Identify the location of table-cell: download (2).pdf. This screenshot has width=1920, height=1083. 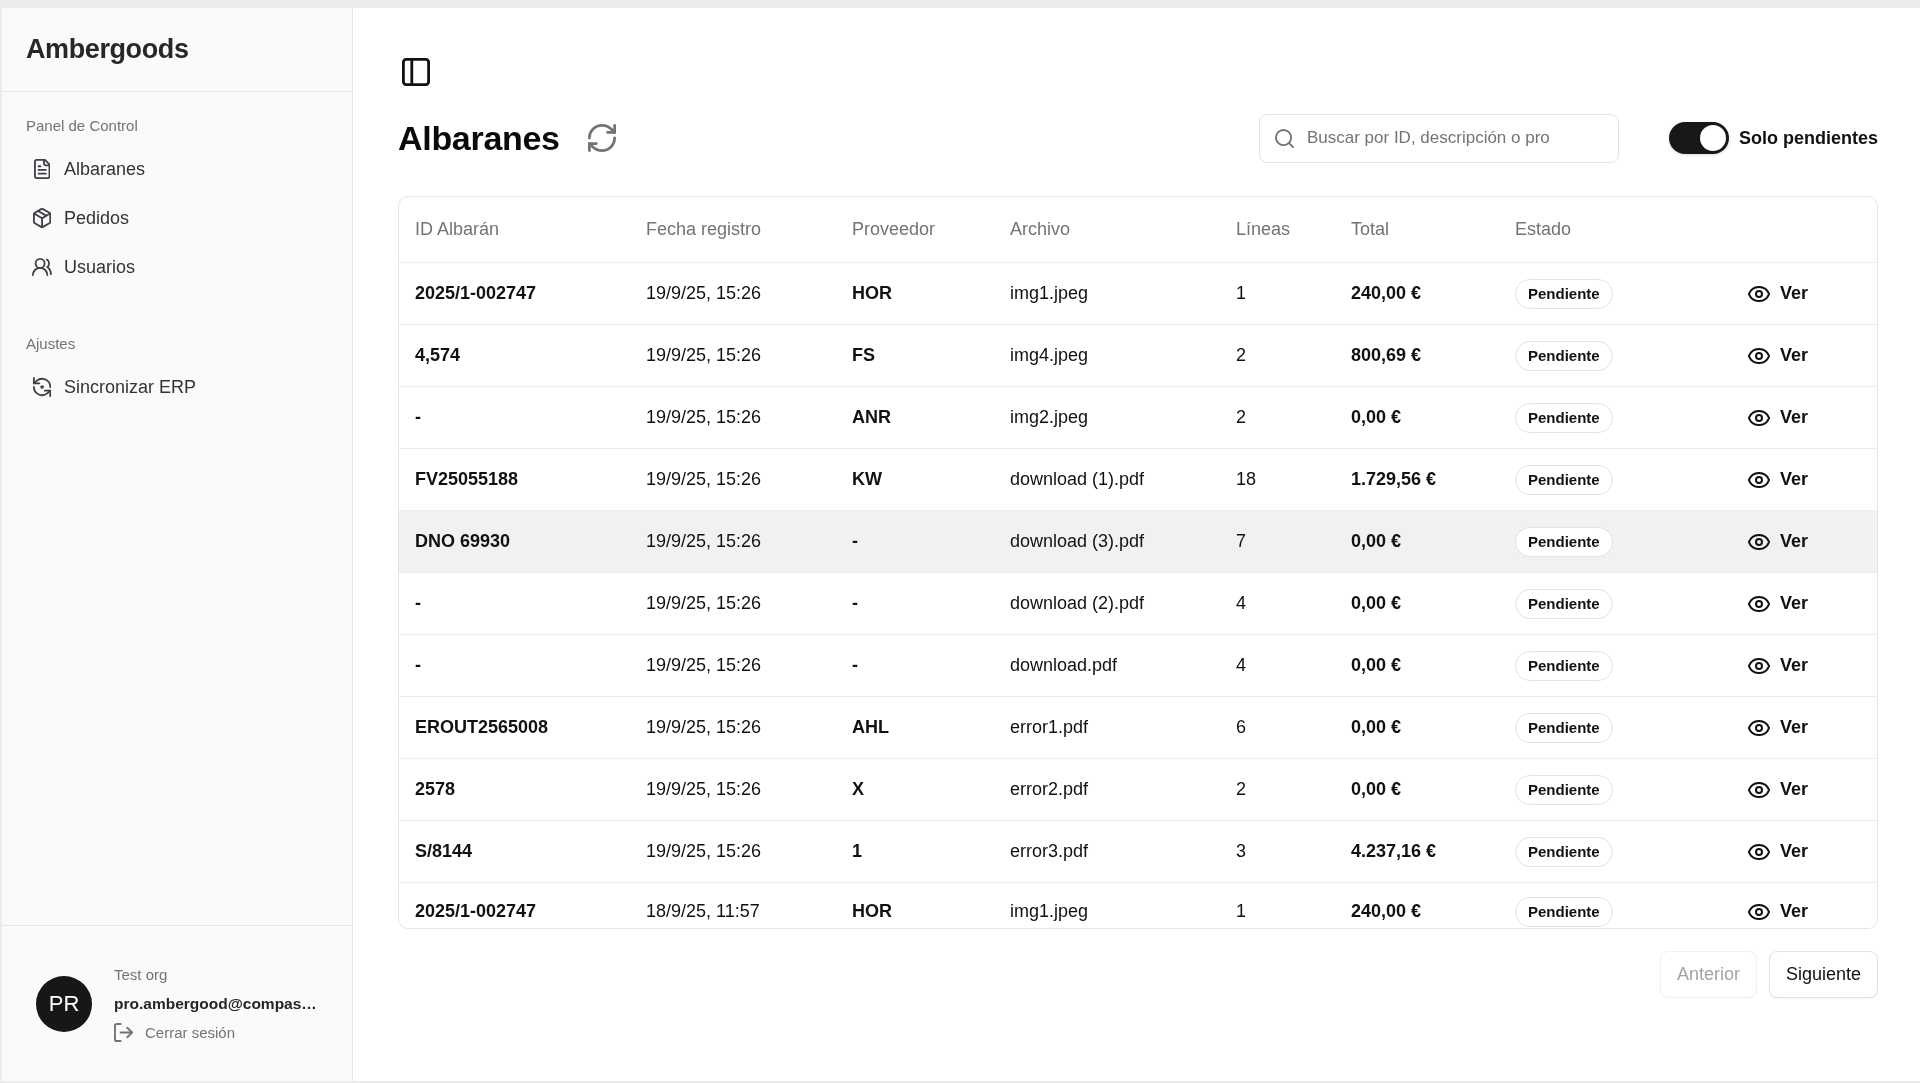
(1077, 603).